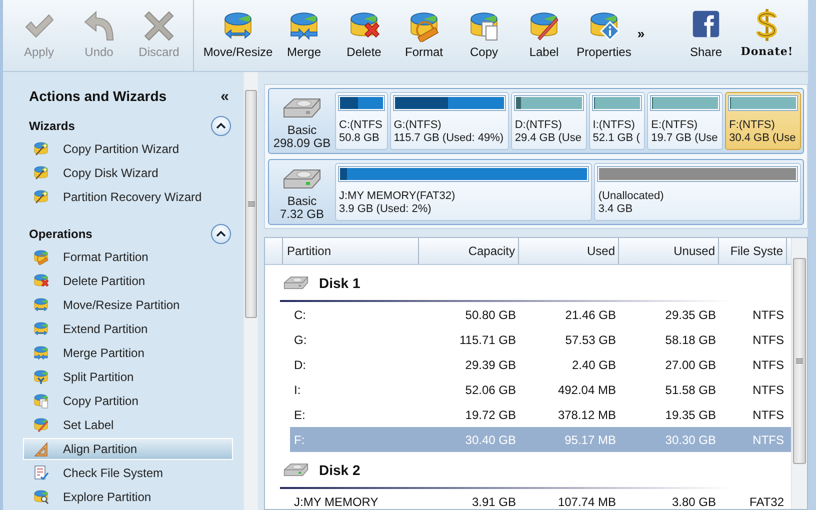  I want to click on table-row: I: 52.06 GB 492.04 MB 51.58 GB NTFS, so click(540, 389).